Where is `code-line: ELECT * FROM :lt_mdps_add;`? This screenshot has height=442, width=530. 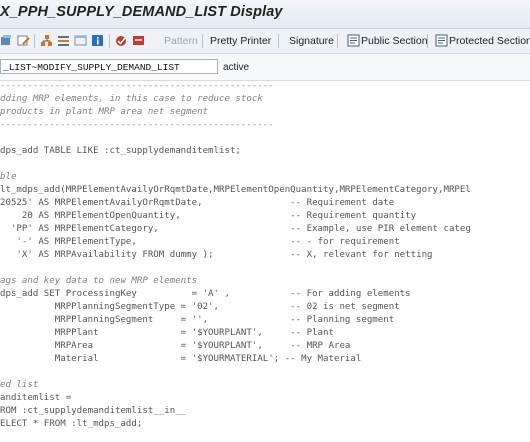
code-line: ELECT * FROM :lt_mdps_add; is located at coordinates (71, 424).